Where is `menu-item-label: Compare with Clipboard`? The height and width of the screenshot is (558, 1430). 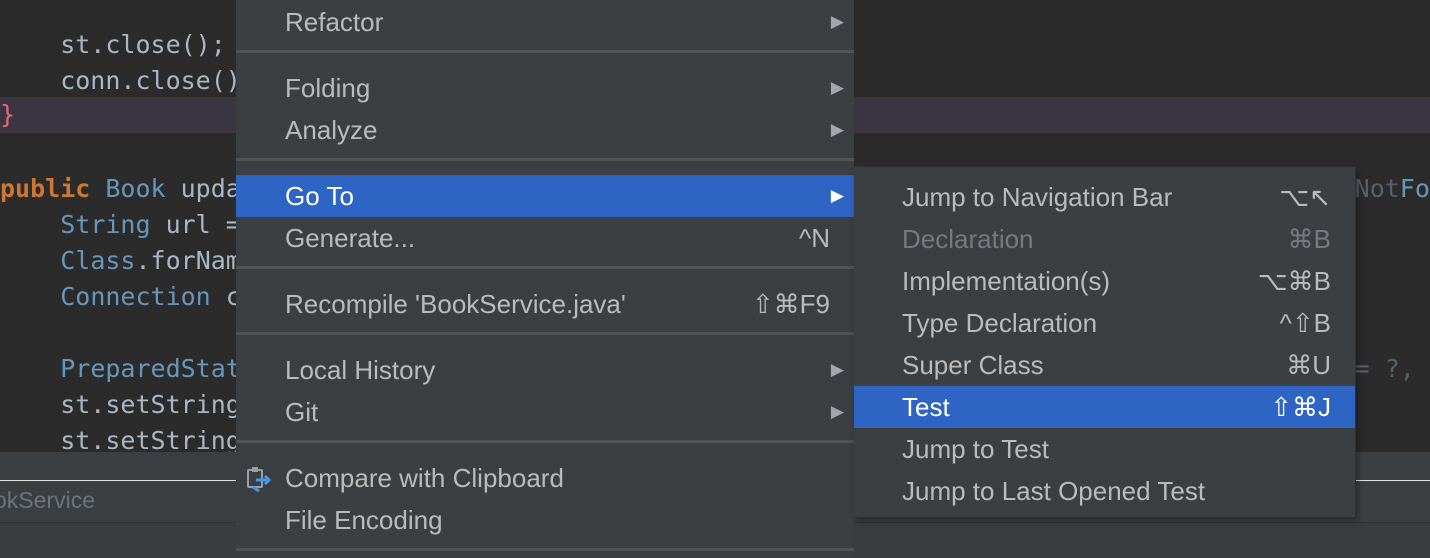 menu-item-label: Compare with Clipboard is located at coordinates (424, 478).